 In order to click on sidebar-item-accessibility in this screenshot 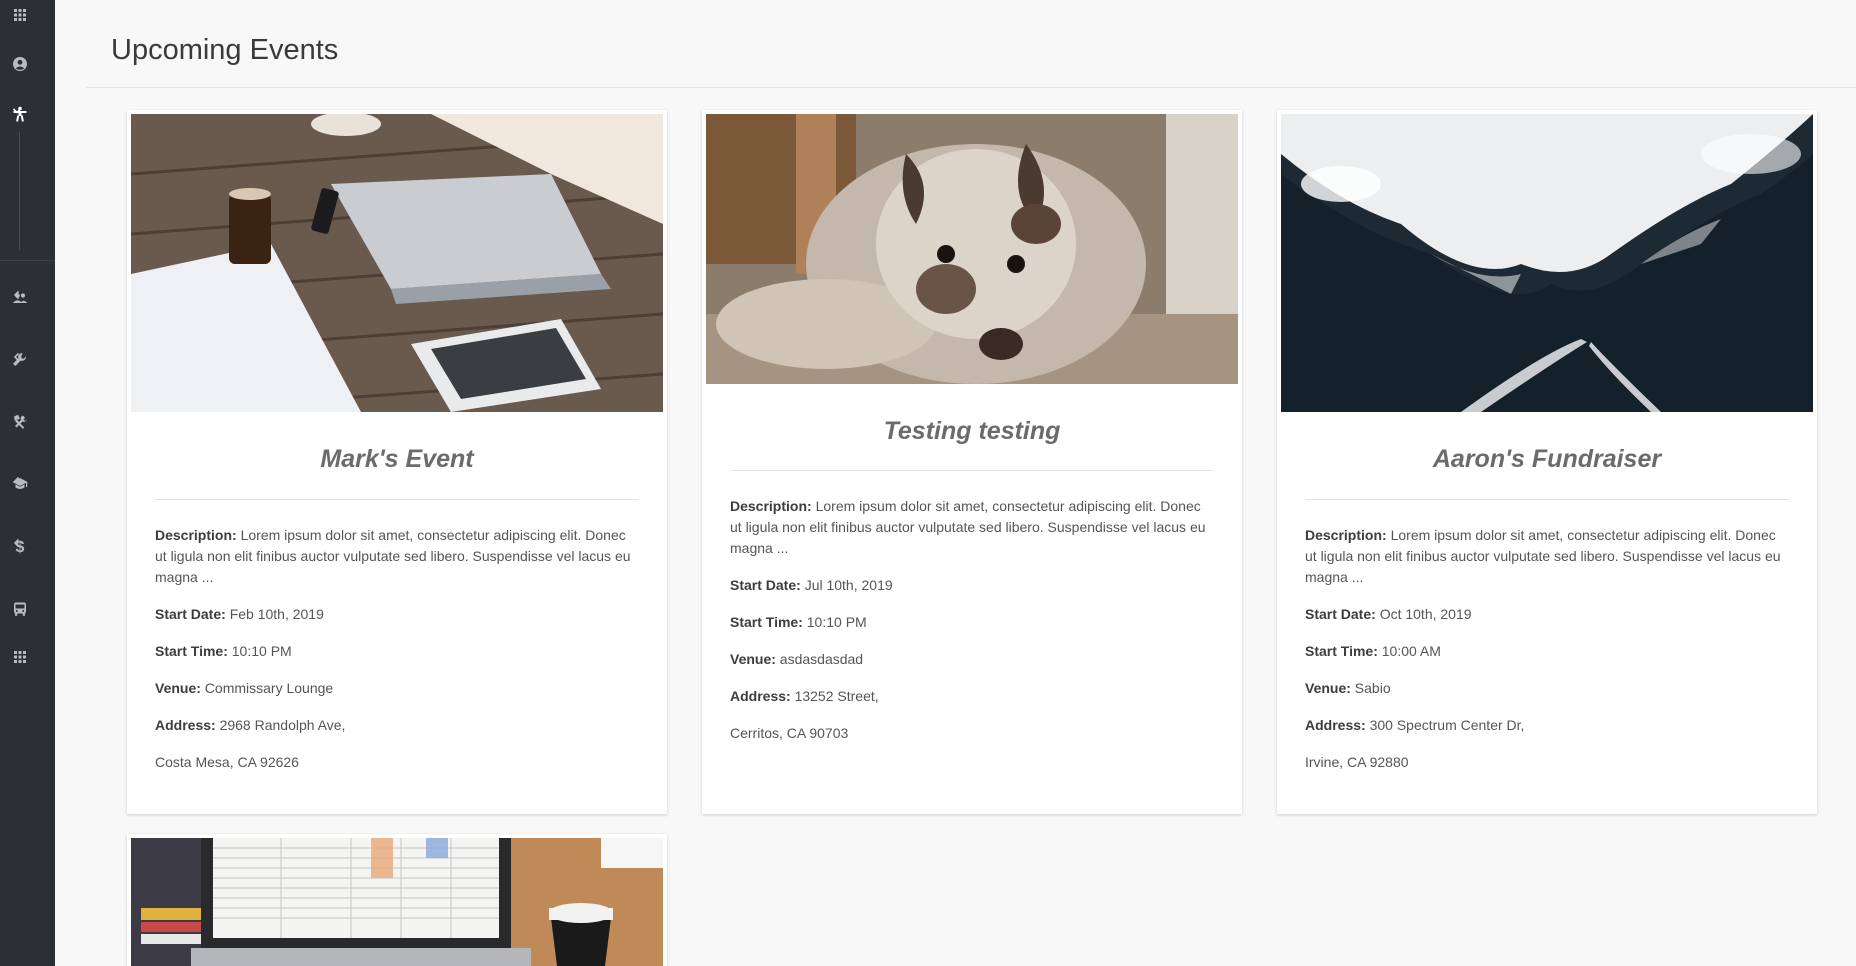, I will do `click(27, 114)`.